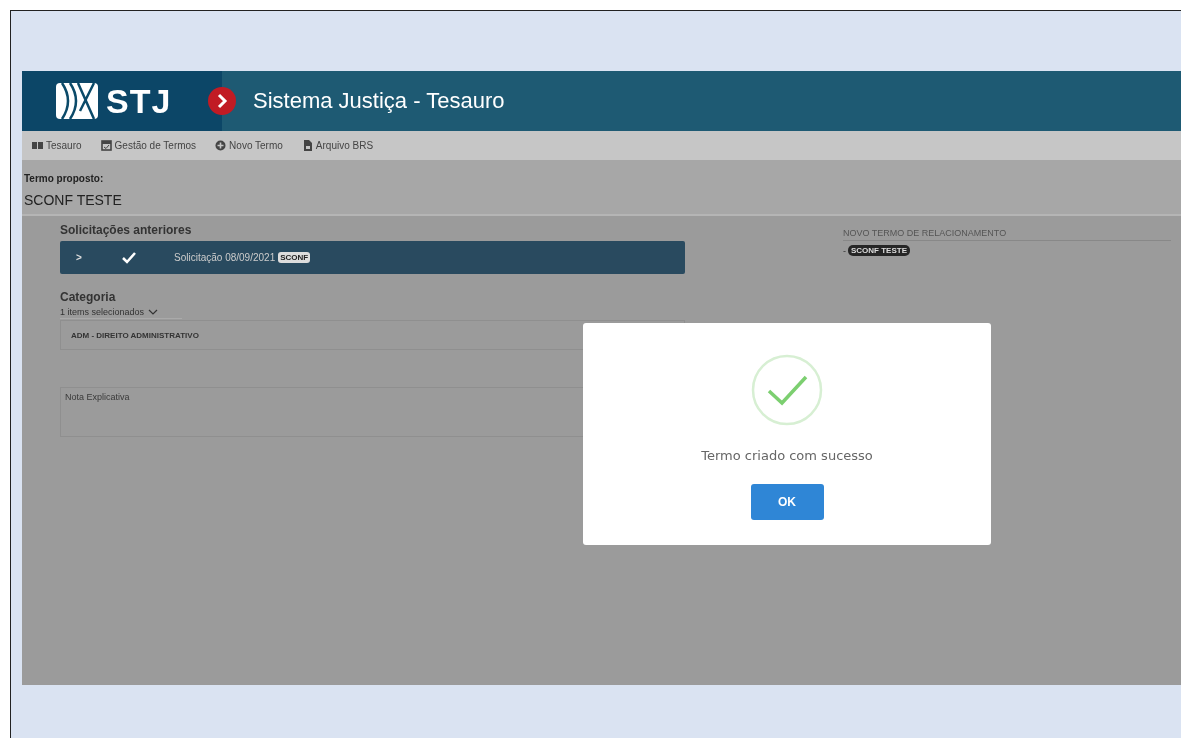  I want to click on nav-link: Arquivo BRS, so click(337, 145).